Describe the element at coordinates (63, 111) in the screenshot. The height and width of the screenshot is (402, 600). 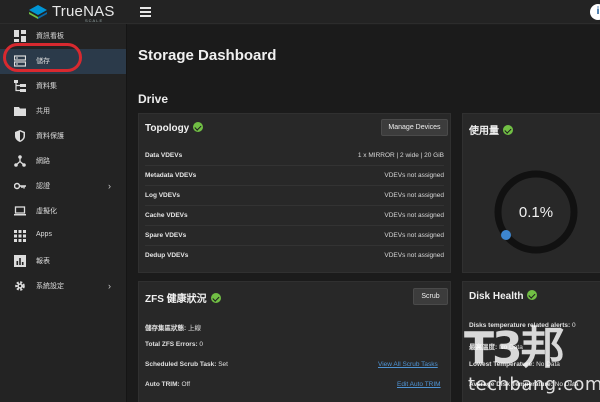
I see `sidebar-item-shares: 共用` at that location.